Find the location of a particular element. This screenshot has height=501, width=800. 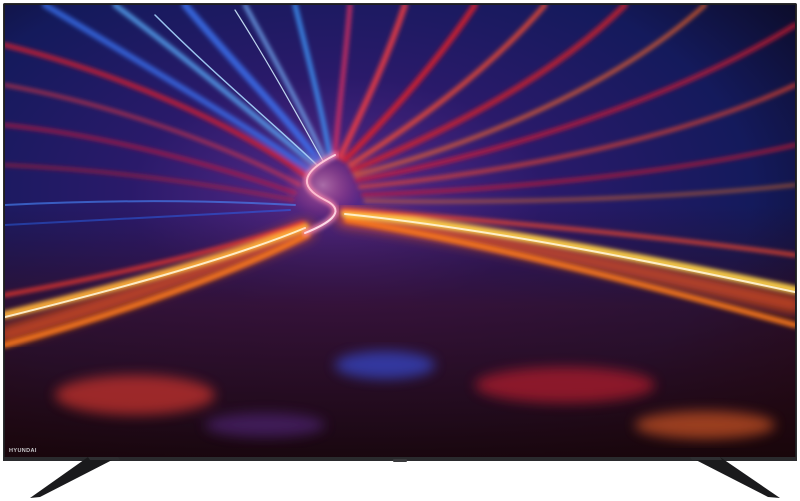

brand-logo: HYUNDAI is located at coordinates (23, 451).